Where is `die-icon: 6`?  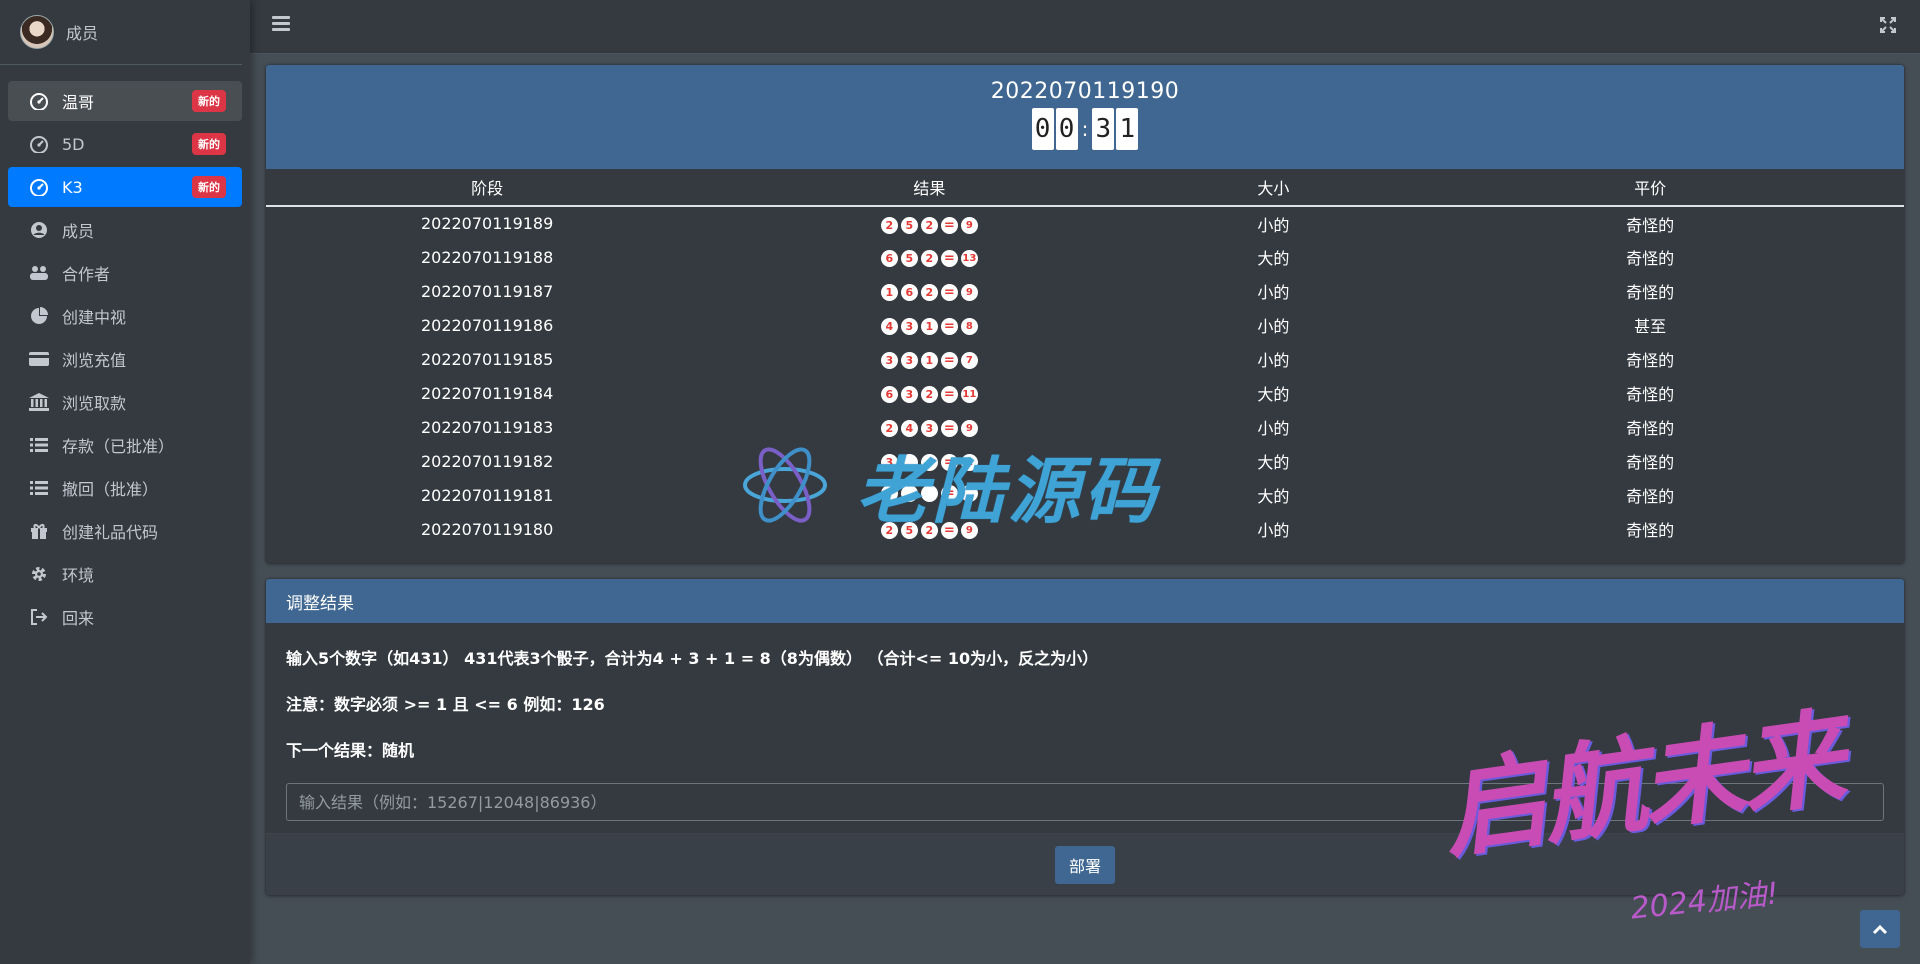
die-icon: 6 is located at coordinates (909, 292).